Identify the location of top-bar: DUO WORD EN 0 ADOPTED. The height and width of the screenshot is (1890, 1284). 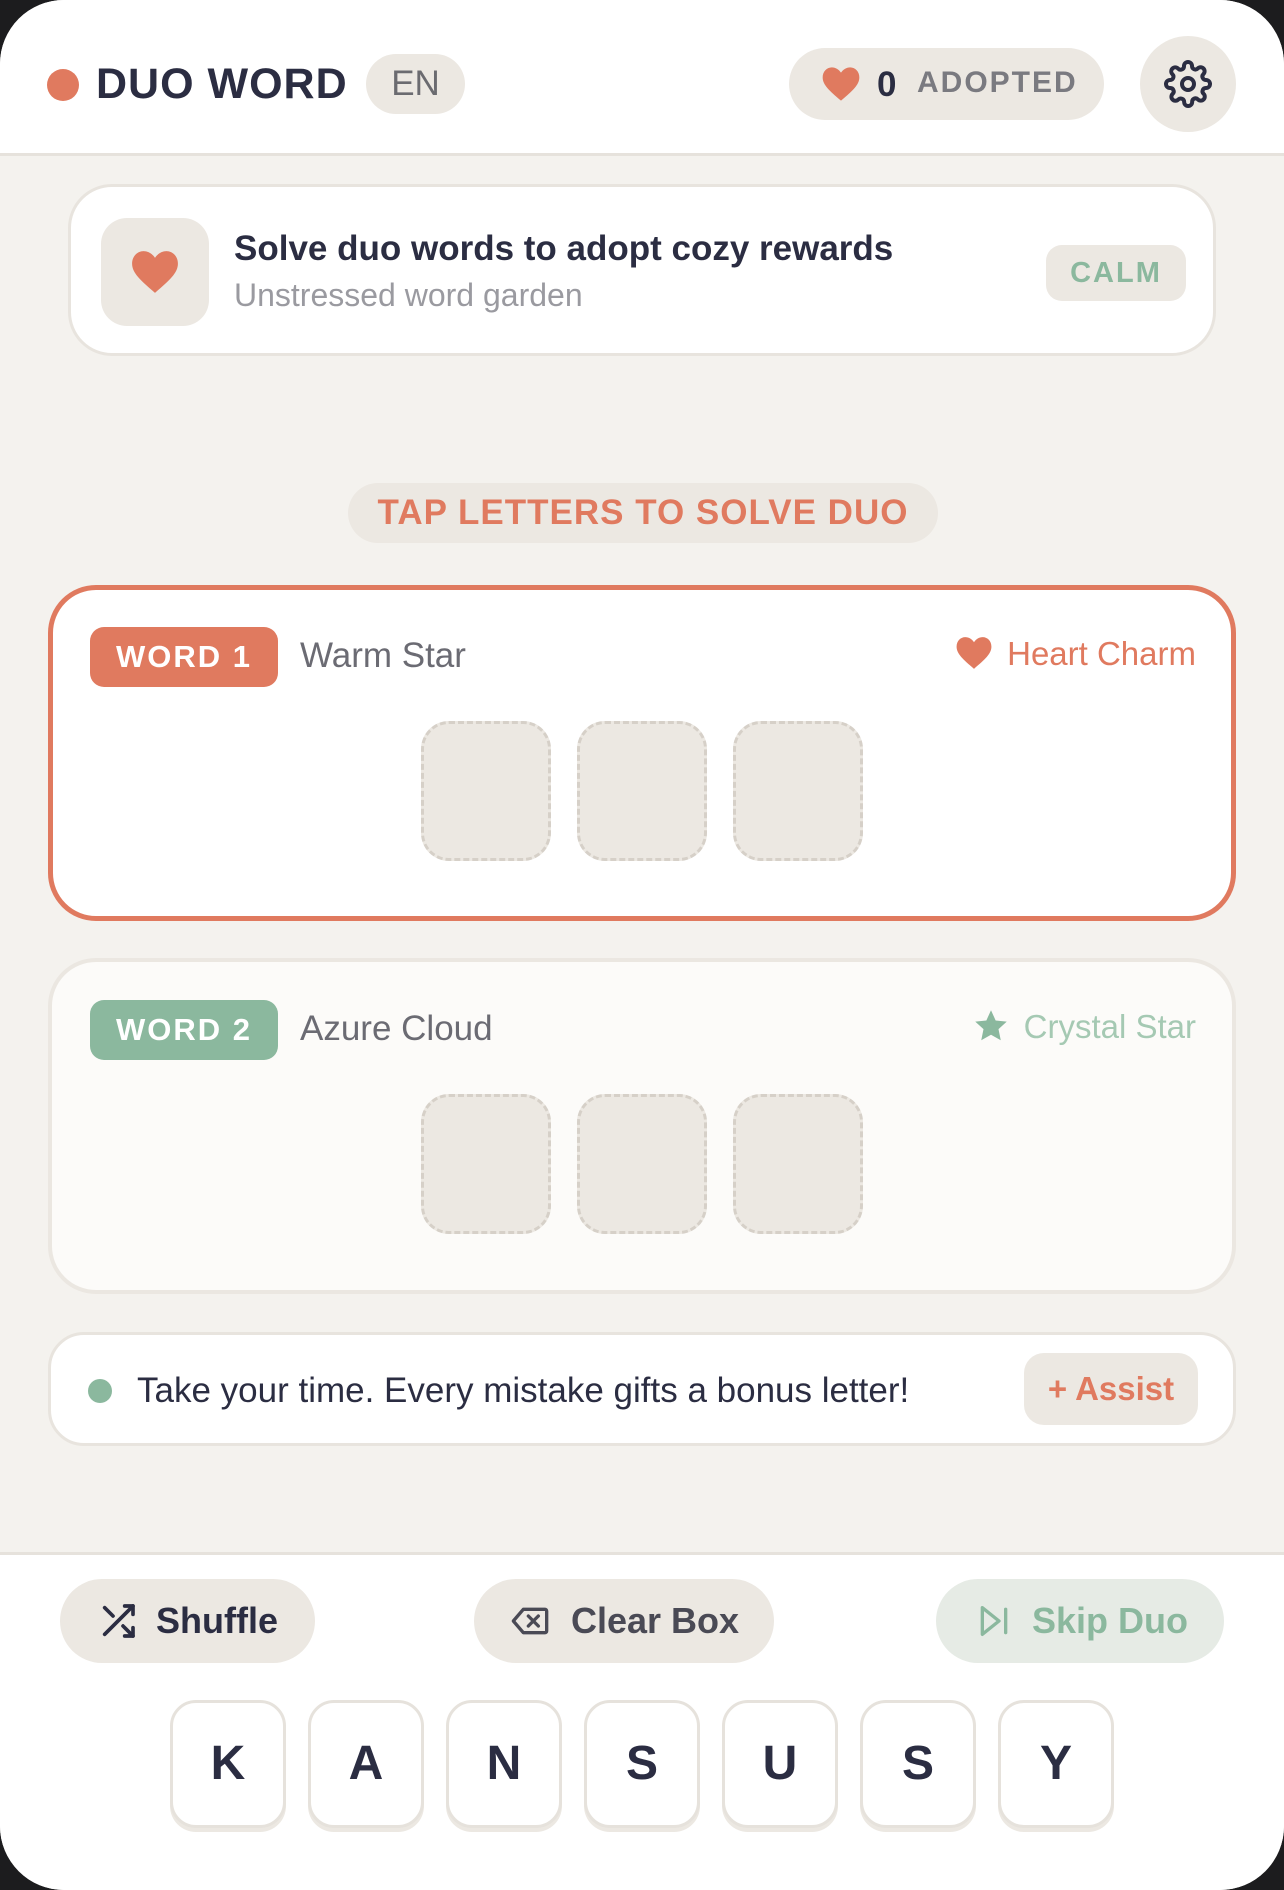
(642, 78).